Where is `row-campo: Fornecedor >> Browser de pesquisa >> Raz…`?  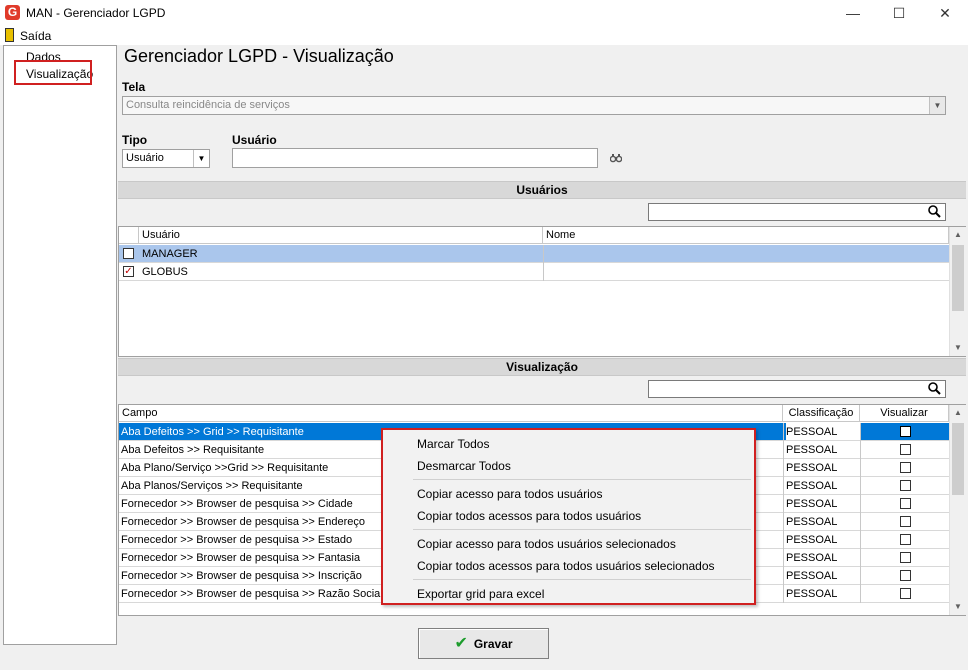
row-campo: Fornecedor >> Browser de pesquisa >> Raz… is located at coordinates (252, 594).